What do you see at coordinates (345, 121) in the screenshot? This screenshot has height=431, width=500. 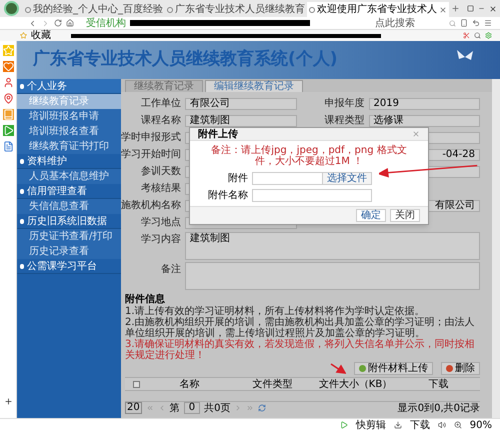 I see `field-label: 课程类型` at bounding box center [345, 121].